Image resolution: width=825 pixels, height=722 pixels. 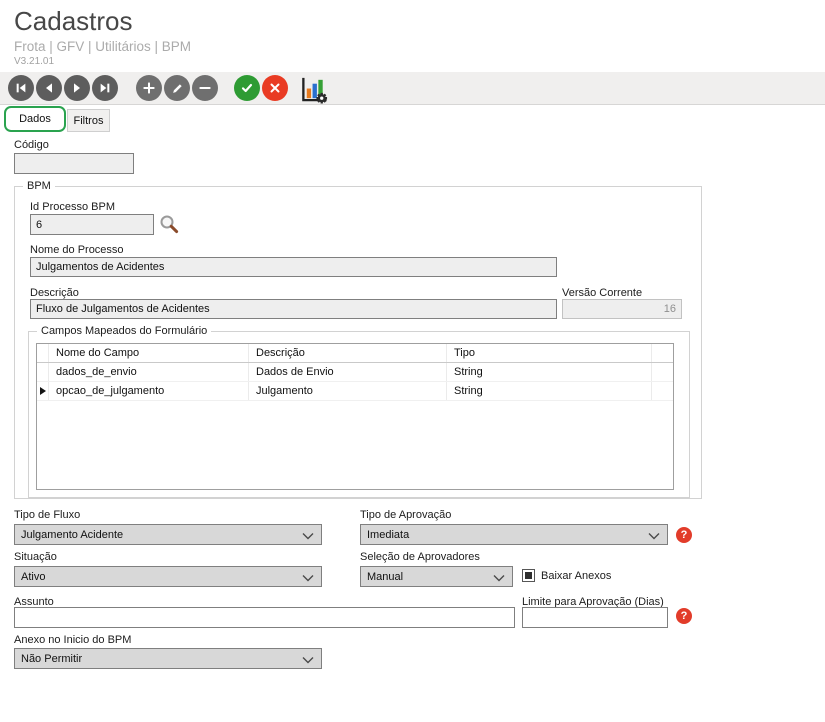 I want to click on toolbar, so click(x=412, y=88).